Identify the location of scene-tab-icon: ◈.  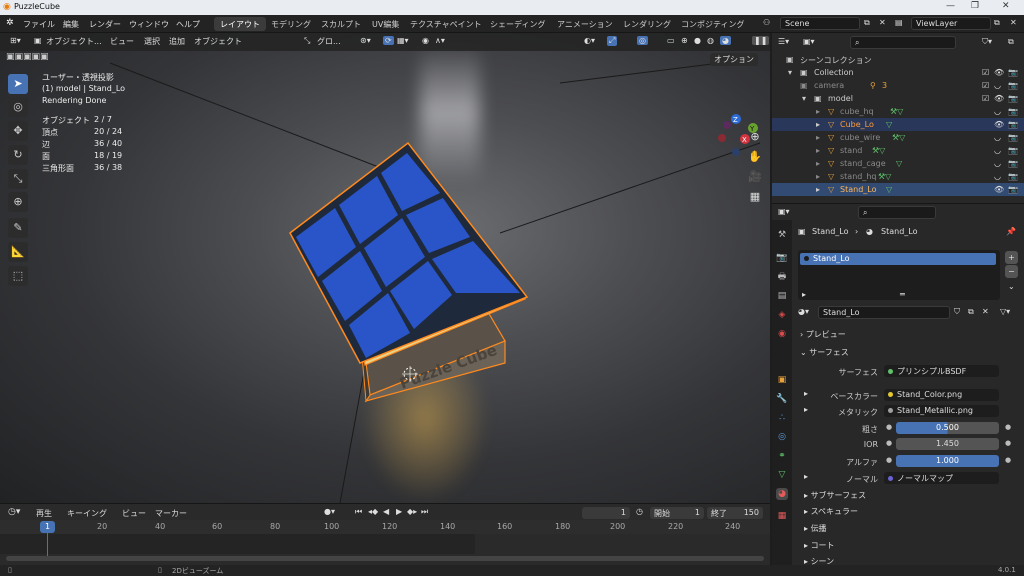
(782, 315).